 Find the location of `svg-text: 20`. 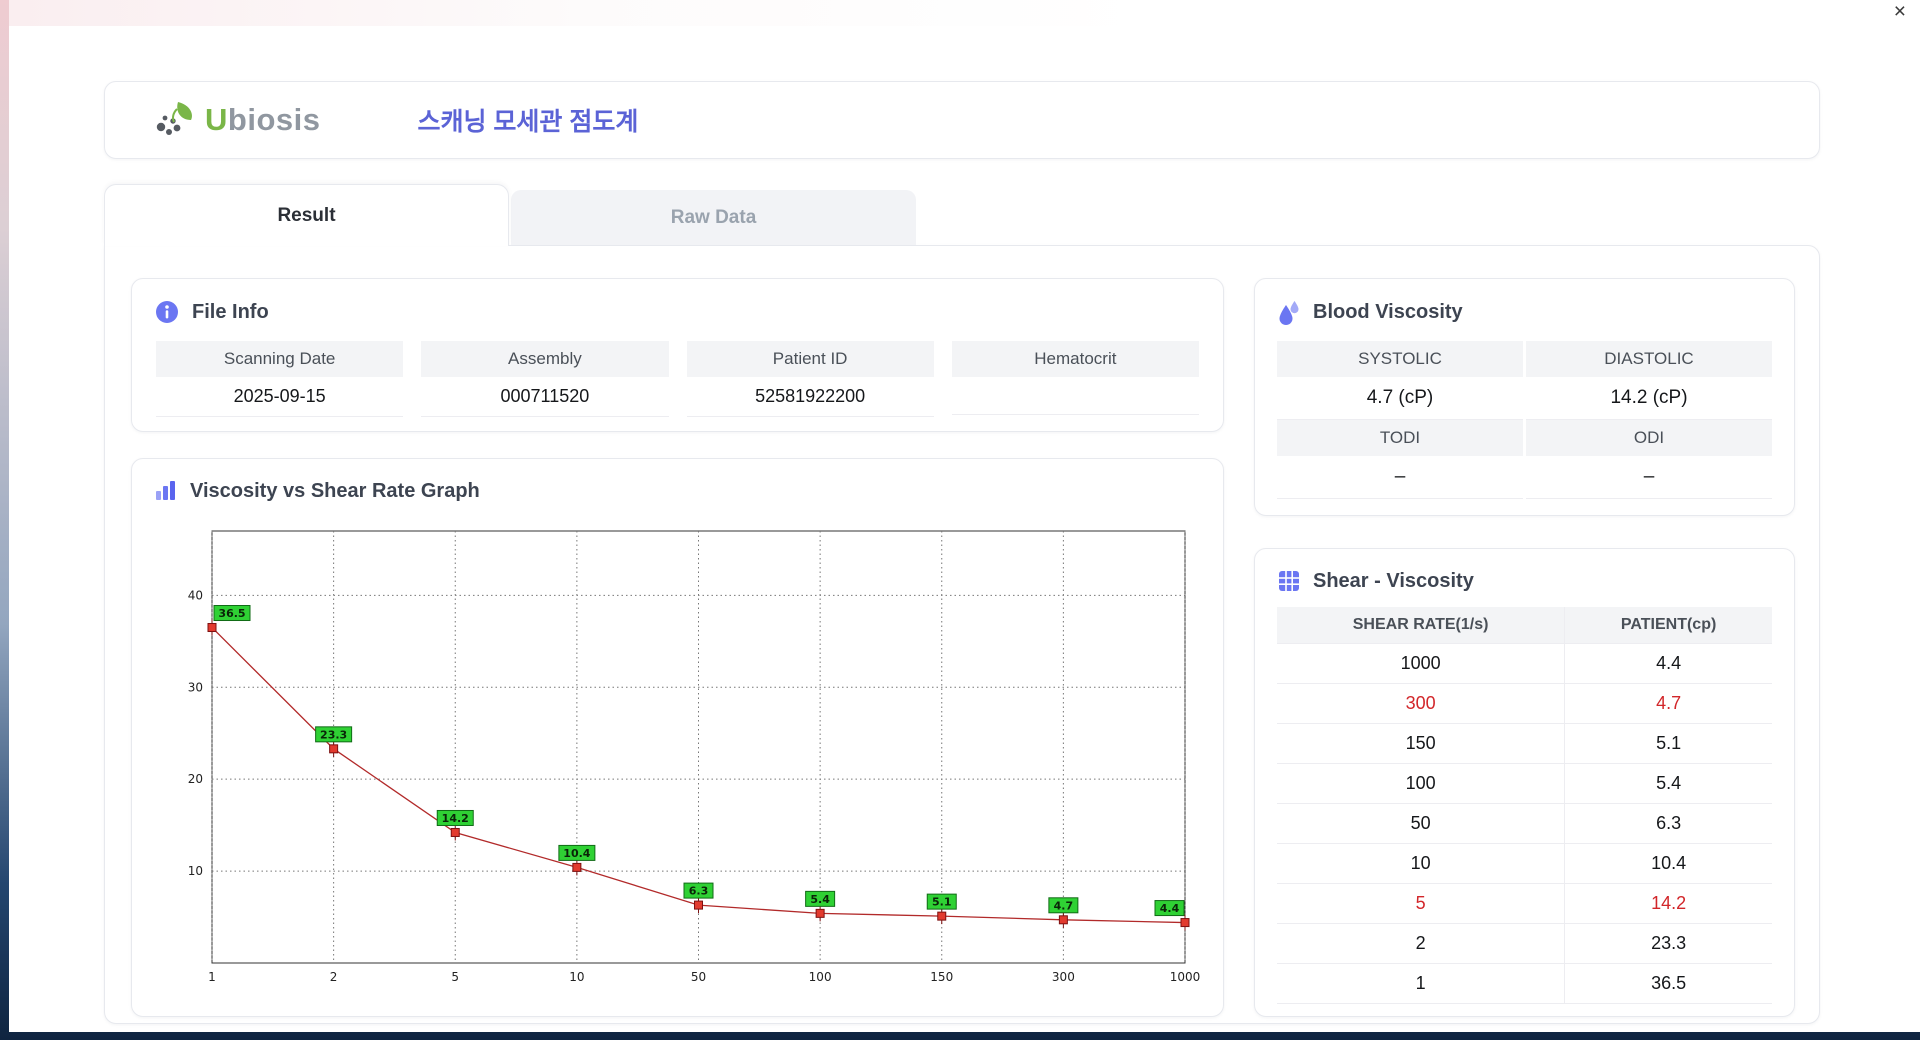

svg-text: 20 is located at coordinates (195, 779).